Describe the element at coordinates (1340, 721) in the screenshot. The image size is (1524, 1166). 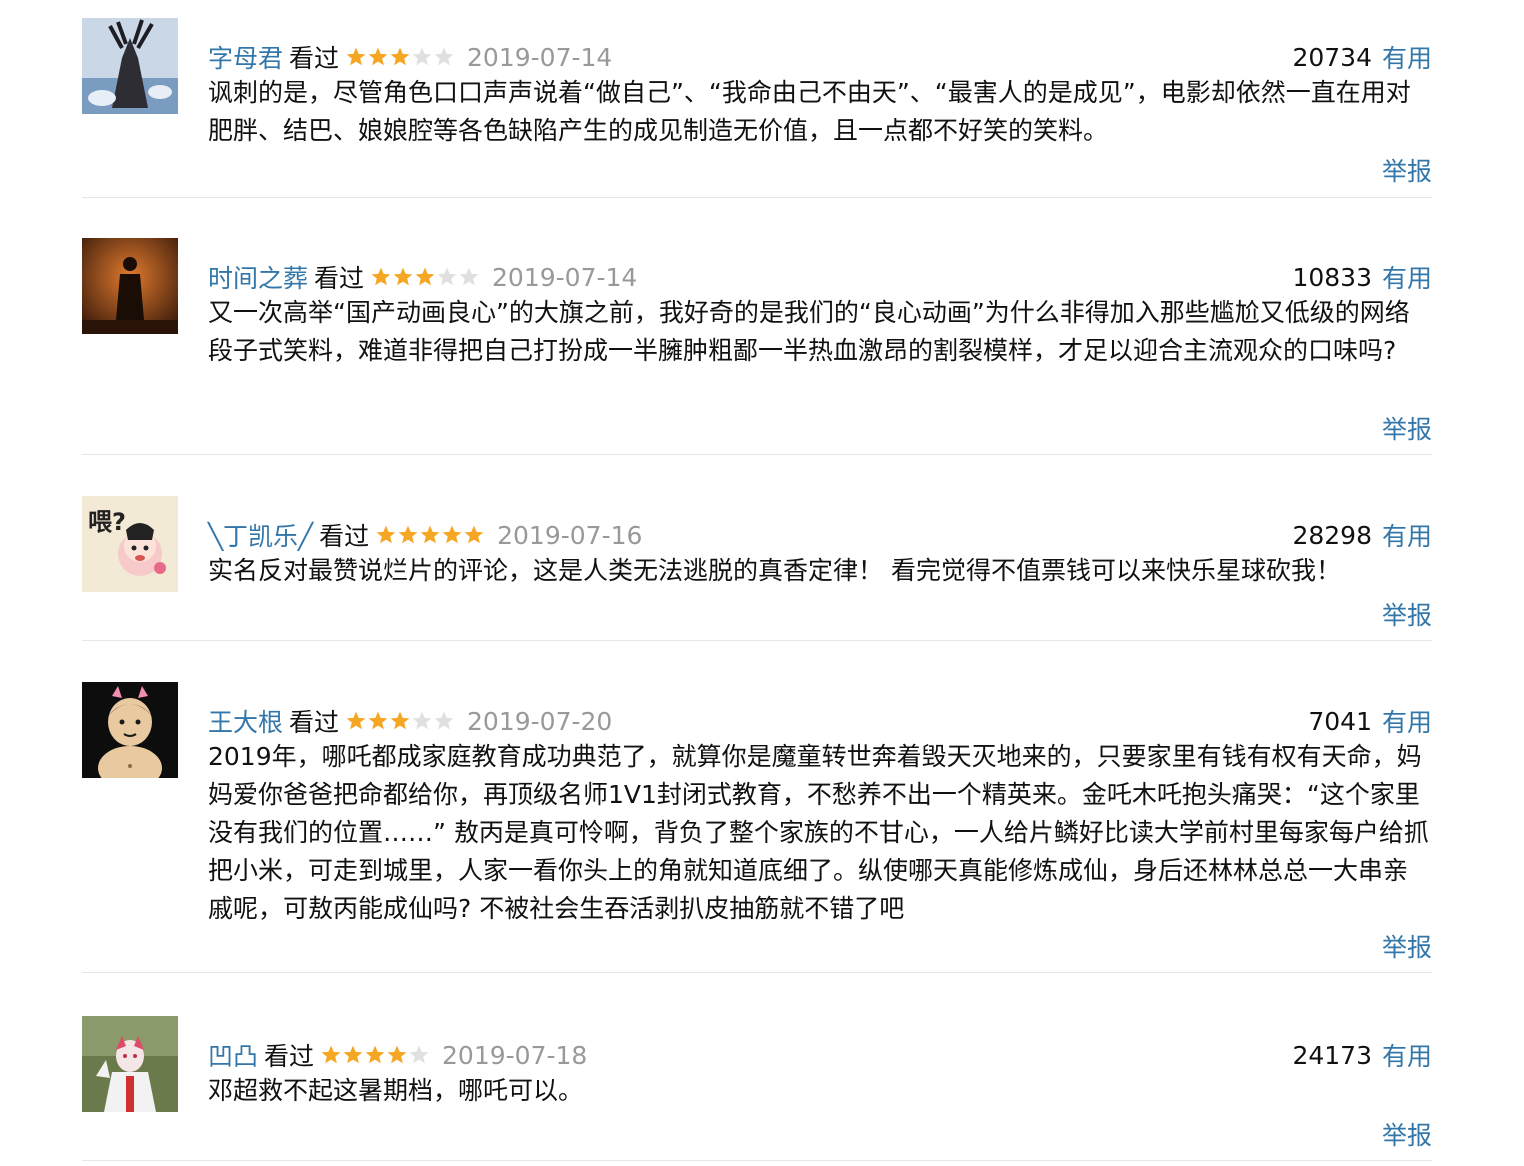
I see `vote-count: 7041` at that location.